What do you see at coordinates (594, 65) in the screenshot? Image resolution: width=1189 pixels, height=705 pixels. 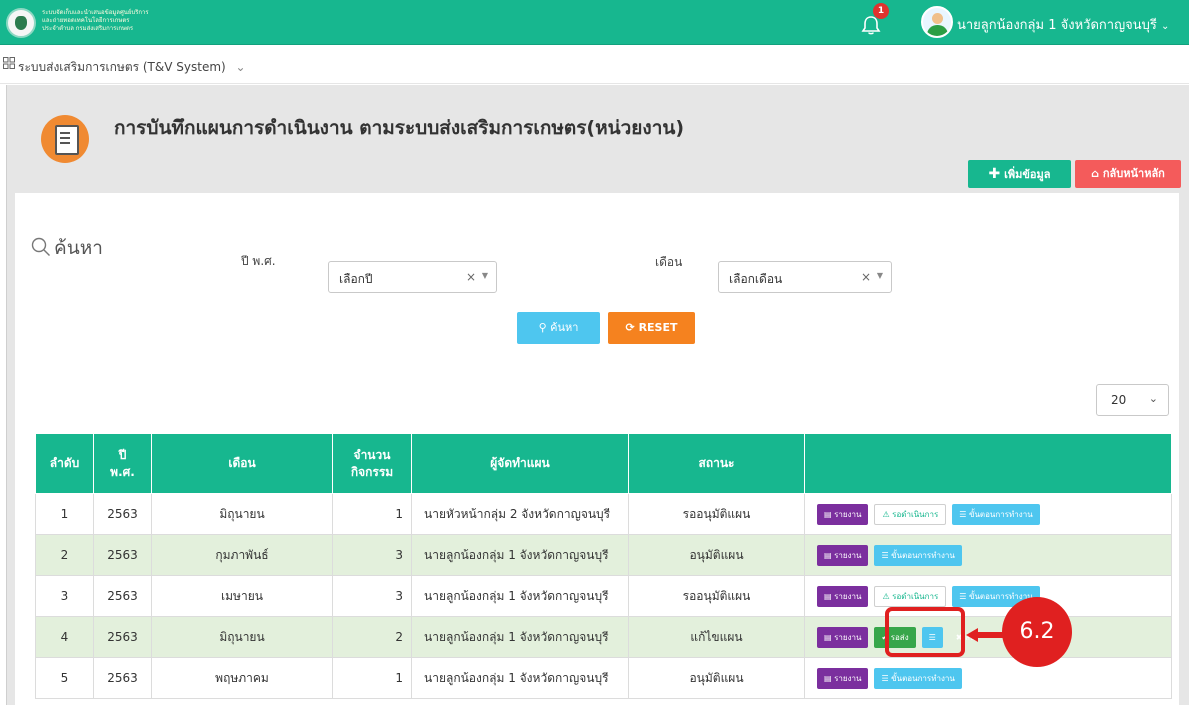 I see `system-bar: ระบบส่งเสริมการเกษตร (T&V System) ⌄` at bounding box center [594, 65].